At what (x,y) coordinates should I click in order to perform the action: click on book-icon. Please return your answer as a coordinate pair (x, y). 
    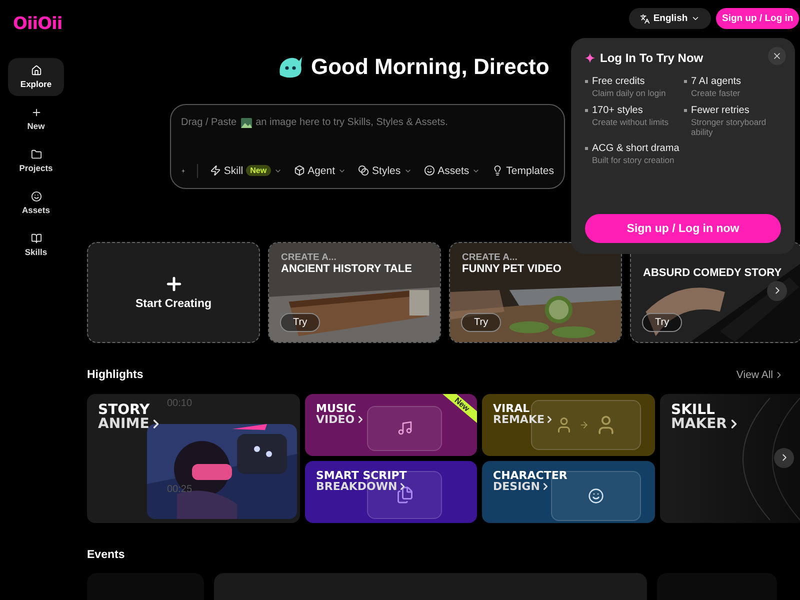
    Looking at the image, I should click on (36, 238).